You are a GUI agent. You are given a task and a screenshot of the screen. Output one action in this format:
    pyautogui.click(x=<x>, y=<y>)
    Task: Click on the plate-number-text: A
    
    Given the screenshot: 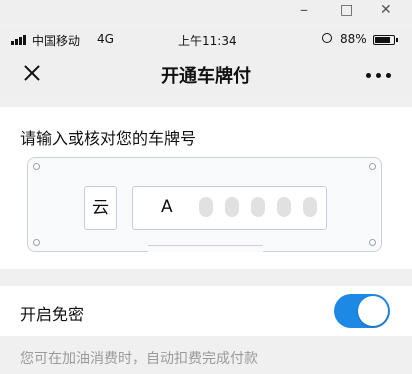 What is the action you would take?
    pyautogui.click(x=167, y=207)
    